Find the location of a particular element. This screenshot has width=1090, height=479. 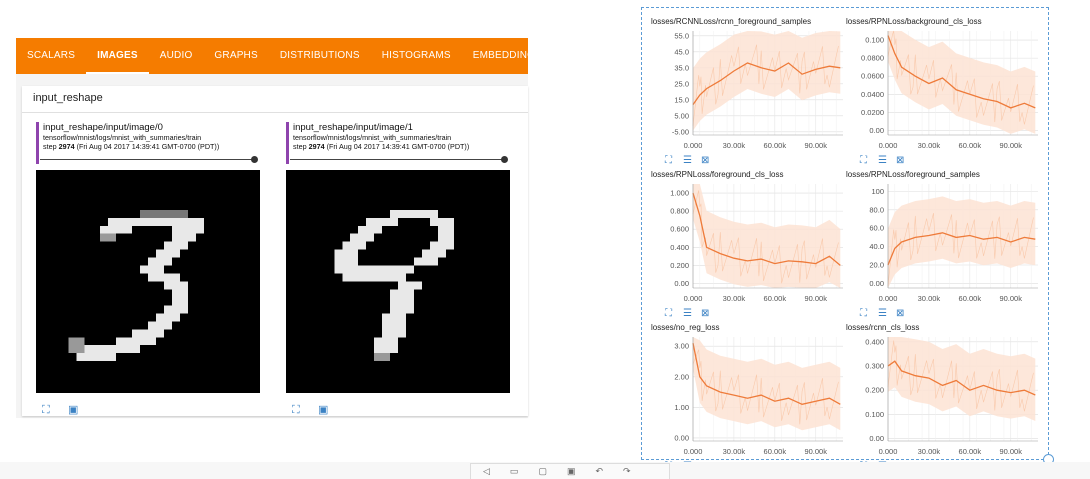

y-tick-label: -5.00 is located at coordinates (680, 131).